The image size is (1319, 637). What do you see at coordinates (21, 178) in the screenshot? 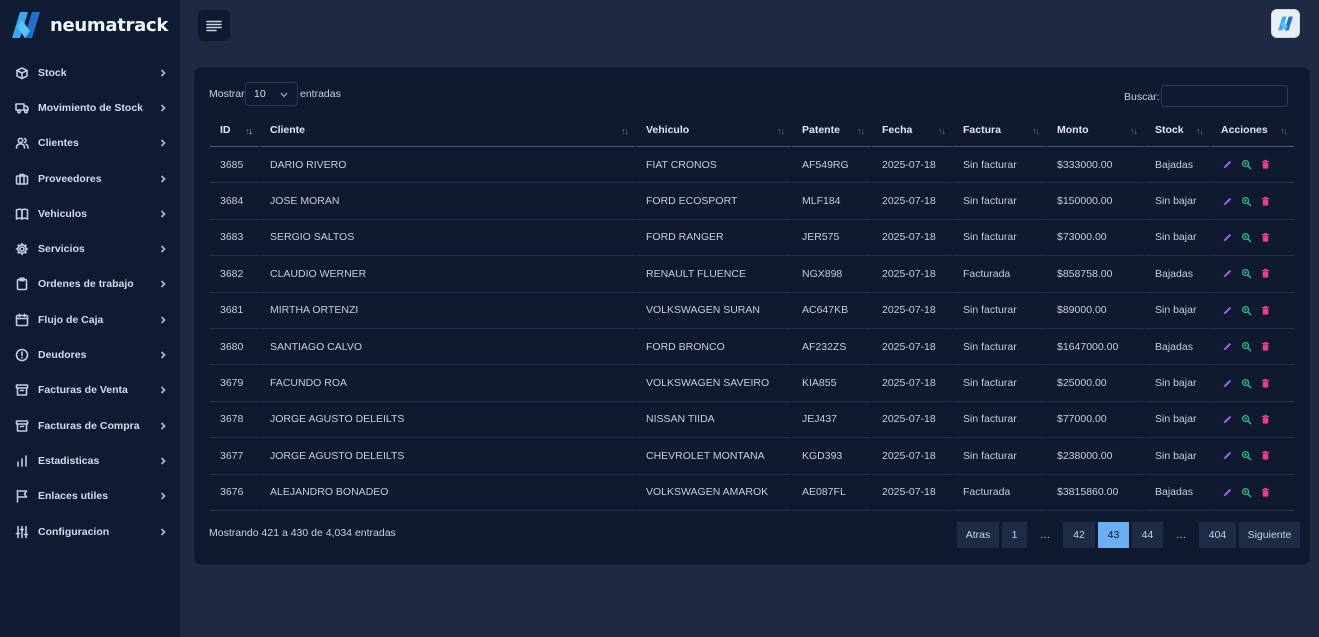
I see `briefcase-icon` at bounding box center [21, 178].